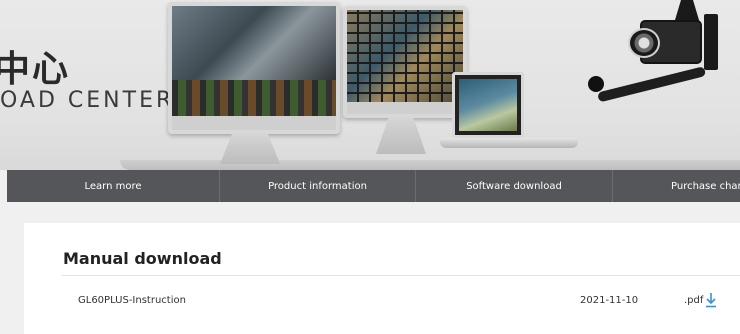 Image resolution: width=740 pixels, height=334 pixels. Describe the element at coordinates (711, 42) in the screenshot. I see `camera-side-plate` at that location.